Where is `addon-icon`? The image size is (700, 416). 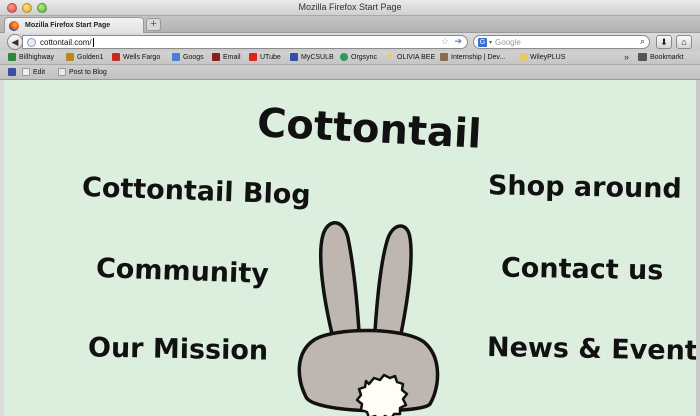
addon-icon is located at coordinates (12, 72).